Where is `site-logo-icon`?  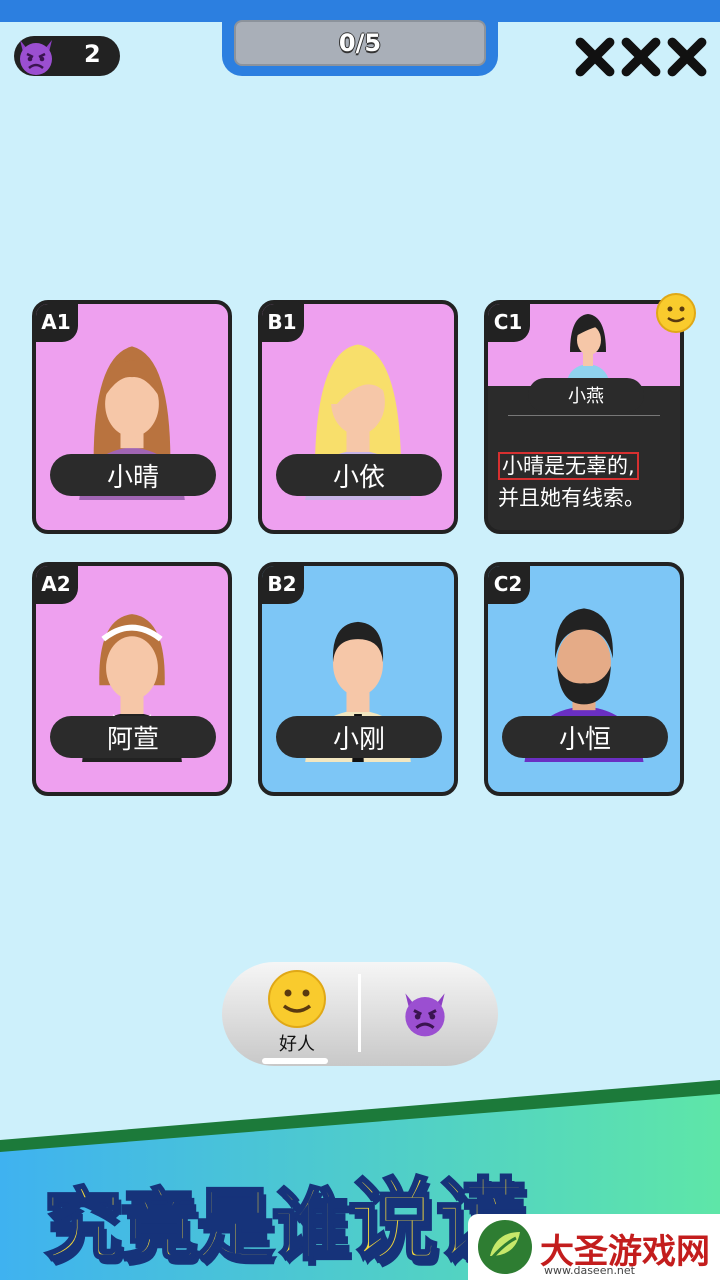
site-logo-icon is located at coordinates (505, 1247).